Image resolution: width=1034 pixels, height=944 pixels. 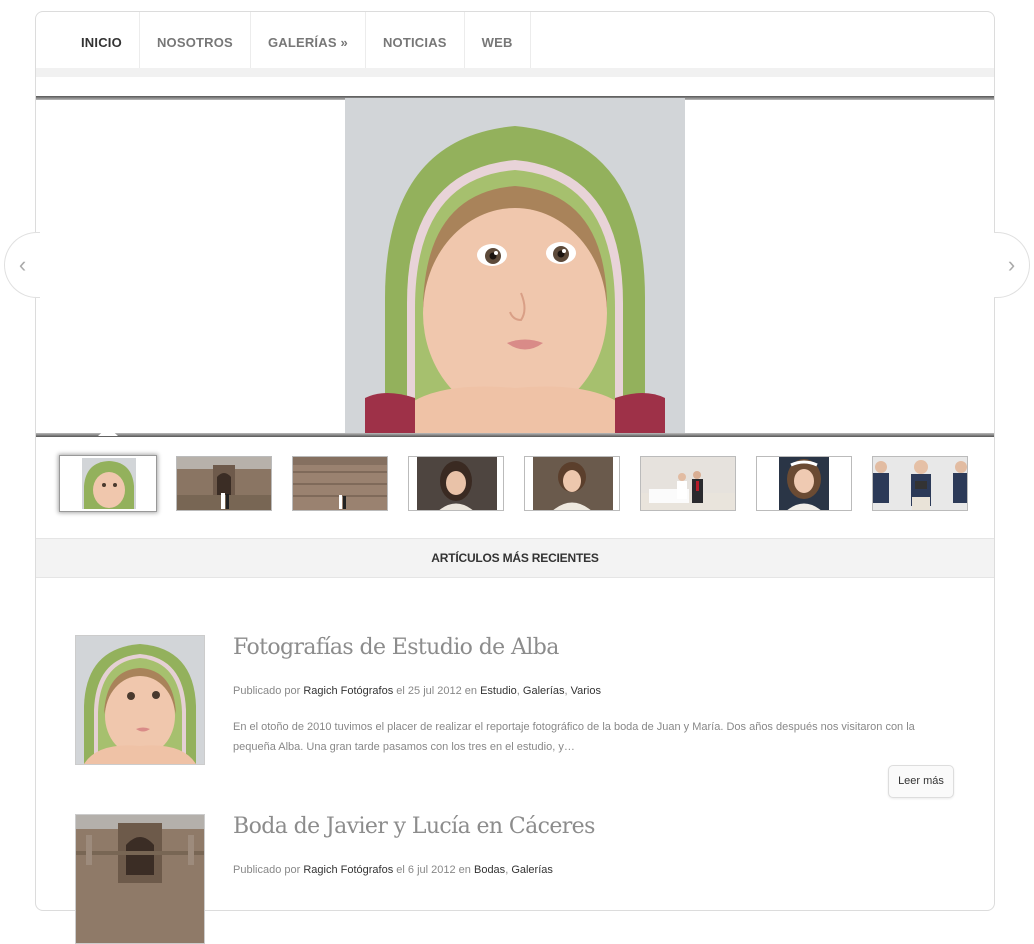 I want to click on slider-bottom-bar, so click(x=515, y=435).